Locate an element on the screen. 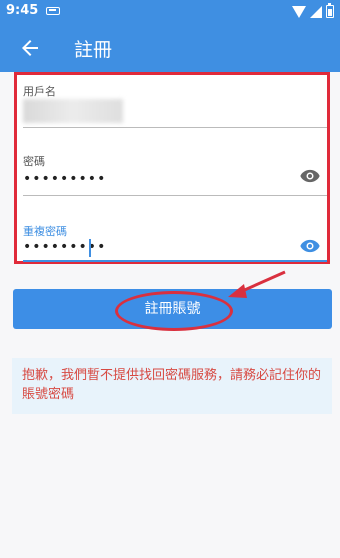 The height and width of the screenshot is (558, 340). password-input: ••••••••• is located at coordinates (64, 179).